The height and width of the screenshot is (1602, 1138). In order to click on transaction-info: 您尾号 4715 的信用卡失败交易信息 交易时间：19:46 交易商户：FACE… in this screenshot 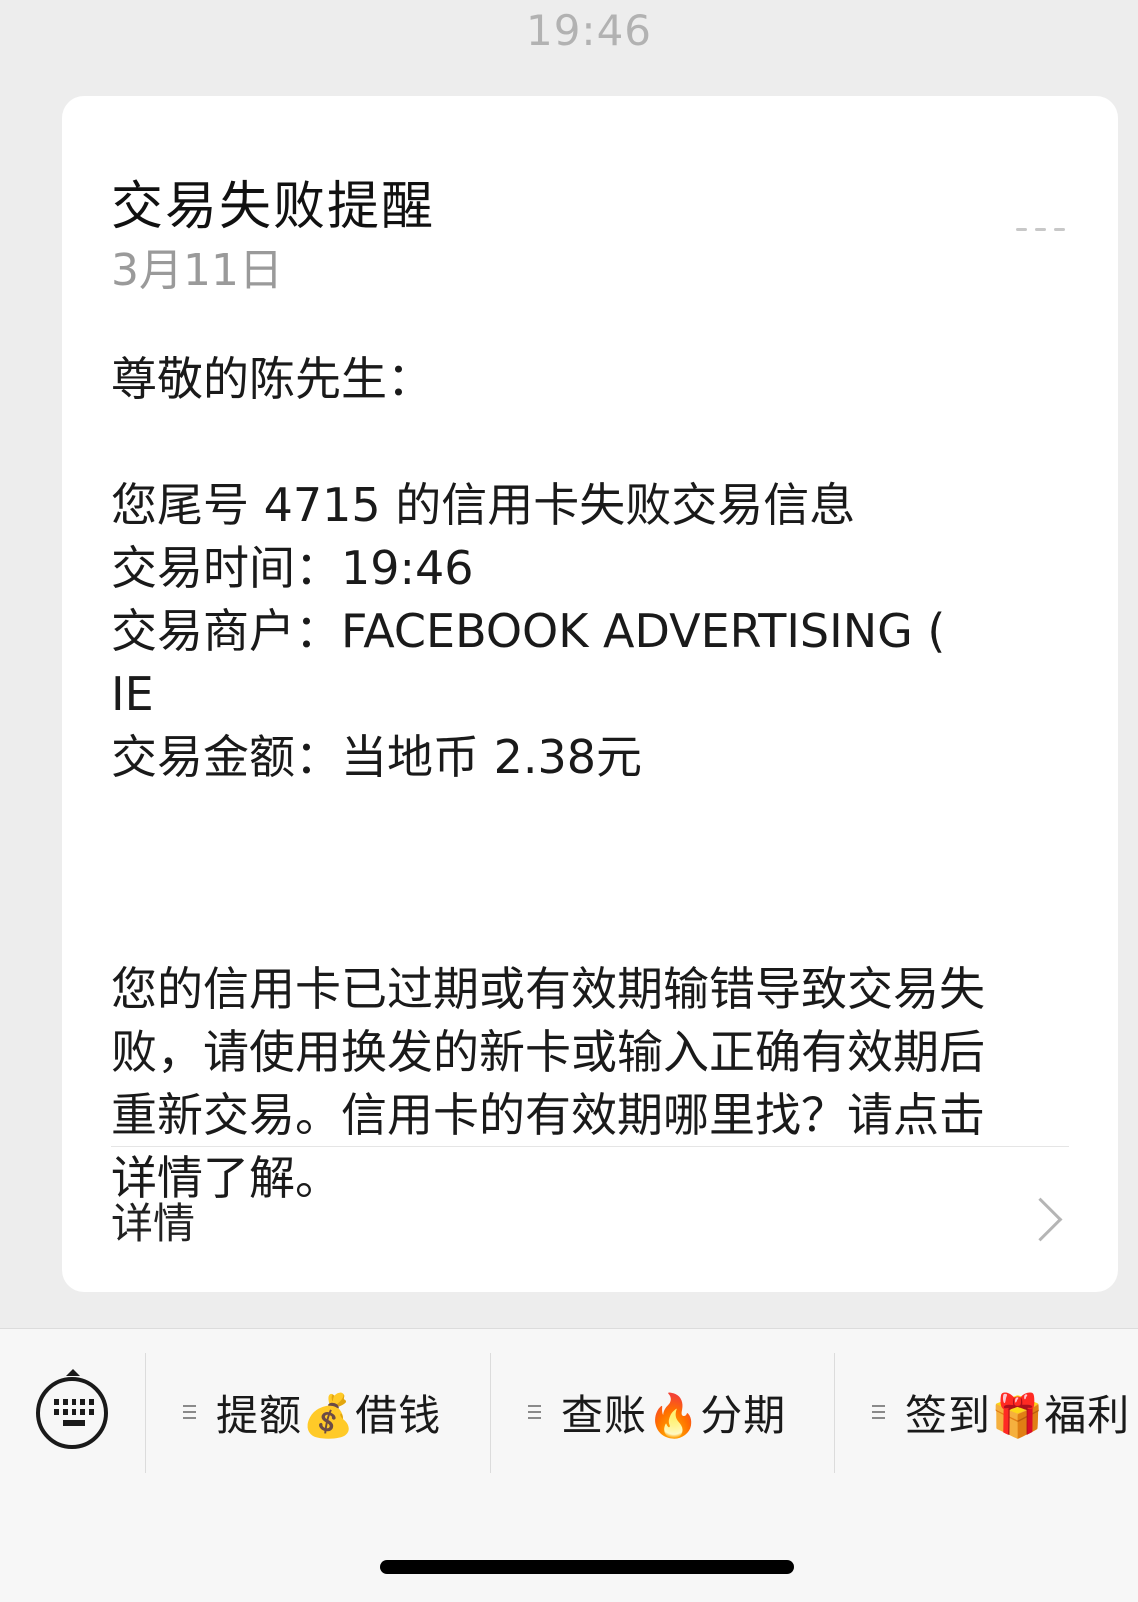, I will do `click(528, 631)`.